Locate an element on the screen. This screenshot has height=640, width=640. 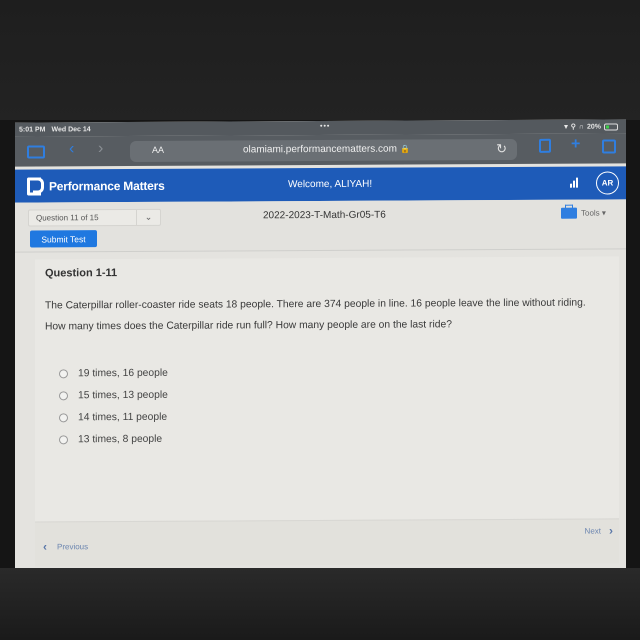
back-icon: ‹ is located at coordinates (71, 149).